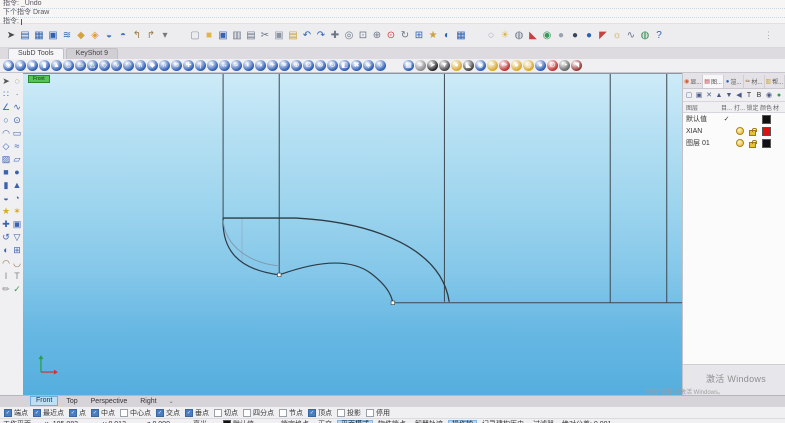 The height and width of the screenshot is (423, 785). Describe the element at coordinates (336, 282) in the screenshot. I see `s-curve` at that location.